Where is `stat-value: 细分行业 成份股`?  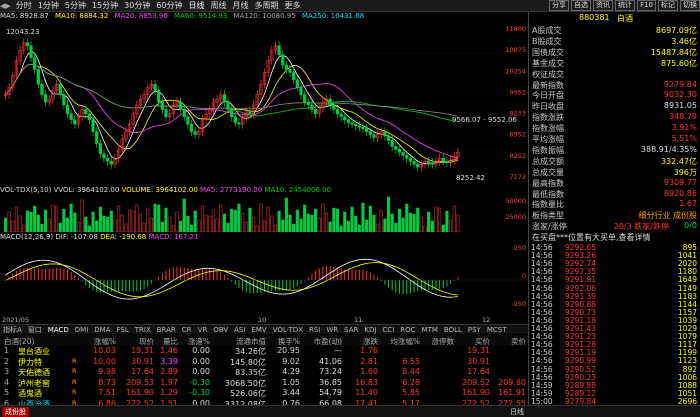
stat-value: 细分行业 成份股 is located at coordinates (667, 215).